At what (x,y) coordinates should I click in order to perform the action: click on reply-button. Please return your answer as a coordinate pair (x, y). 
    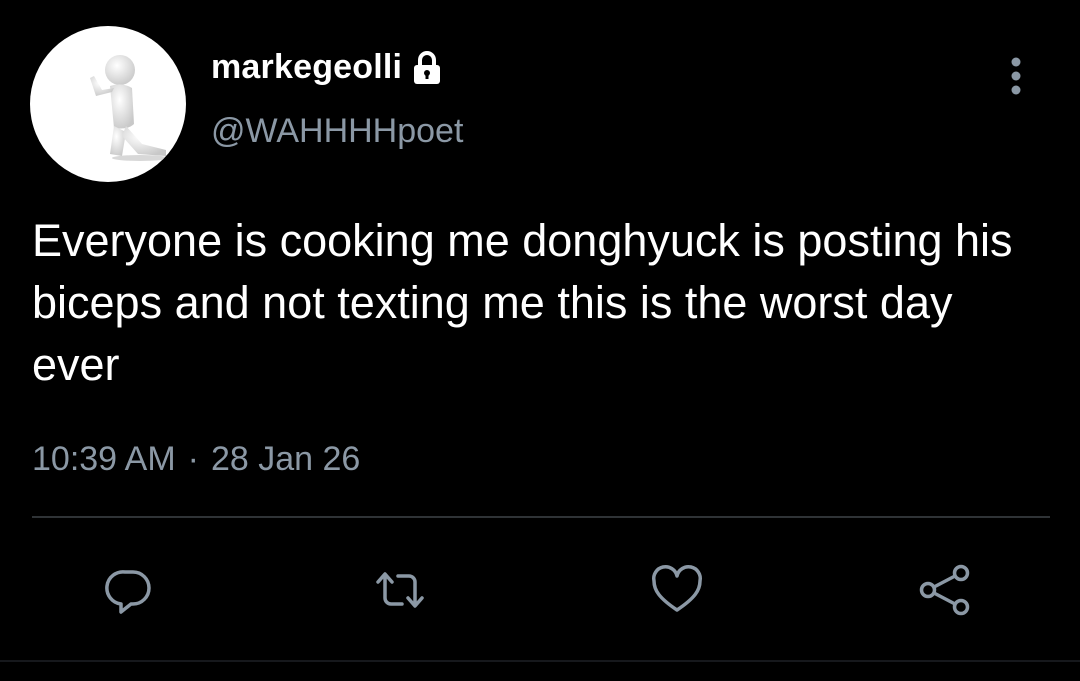
    Looking at the image, I should click on (129, 590).